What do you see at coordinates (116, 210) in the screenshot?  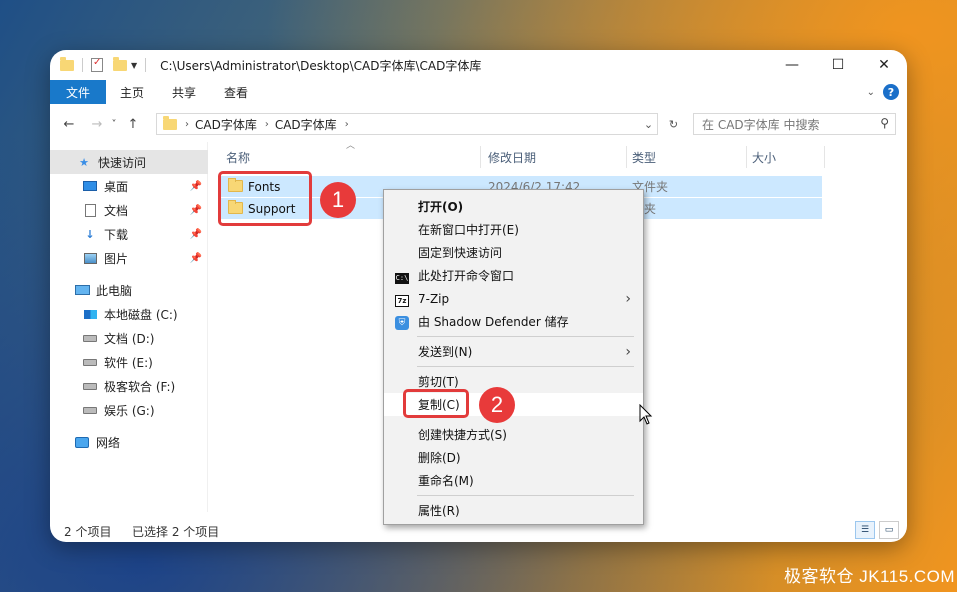 I see `sidebar-item-label: 文档` at bounding box center [116, 210].